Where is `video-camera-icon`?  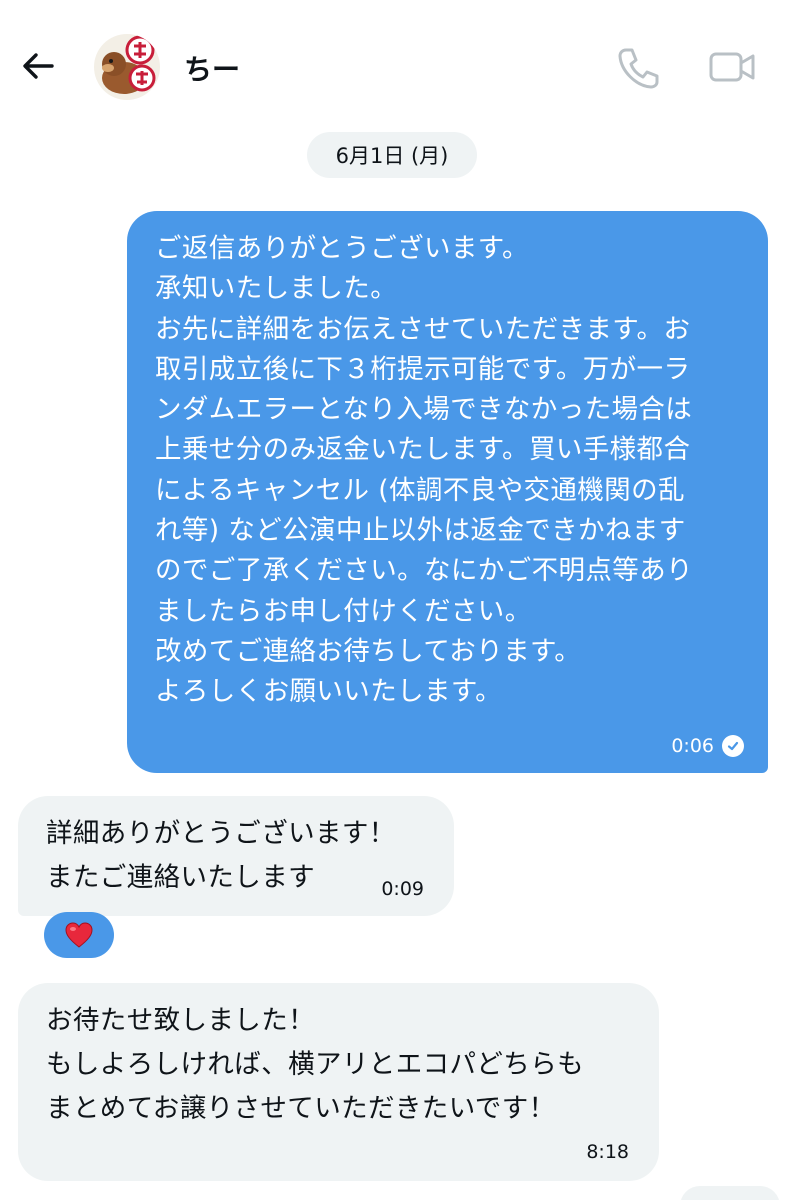 video-camera-icon is located at coordinates (732, 67).